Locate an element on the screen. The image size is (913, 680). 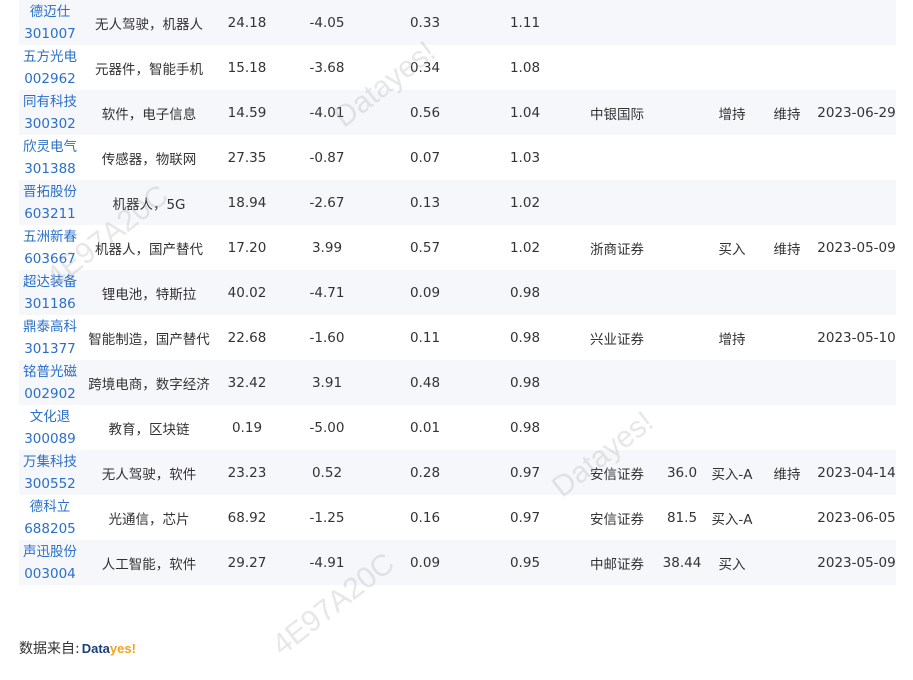
stock-name-link: 万集科技 is located at coordinates (50, 462).